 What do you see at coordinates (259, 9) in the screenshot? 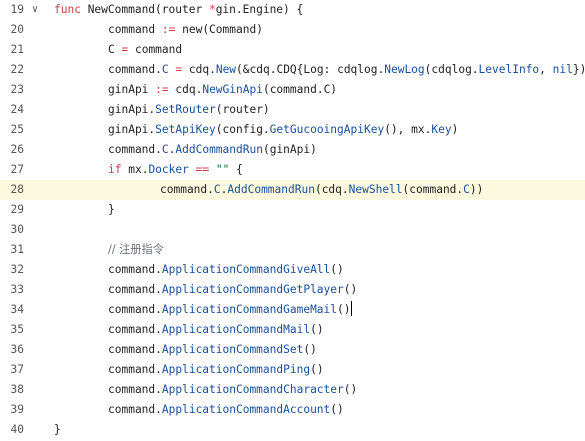
I see `code-token: gin.Engine) {` at bounding box center [259, 9].